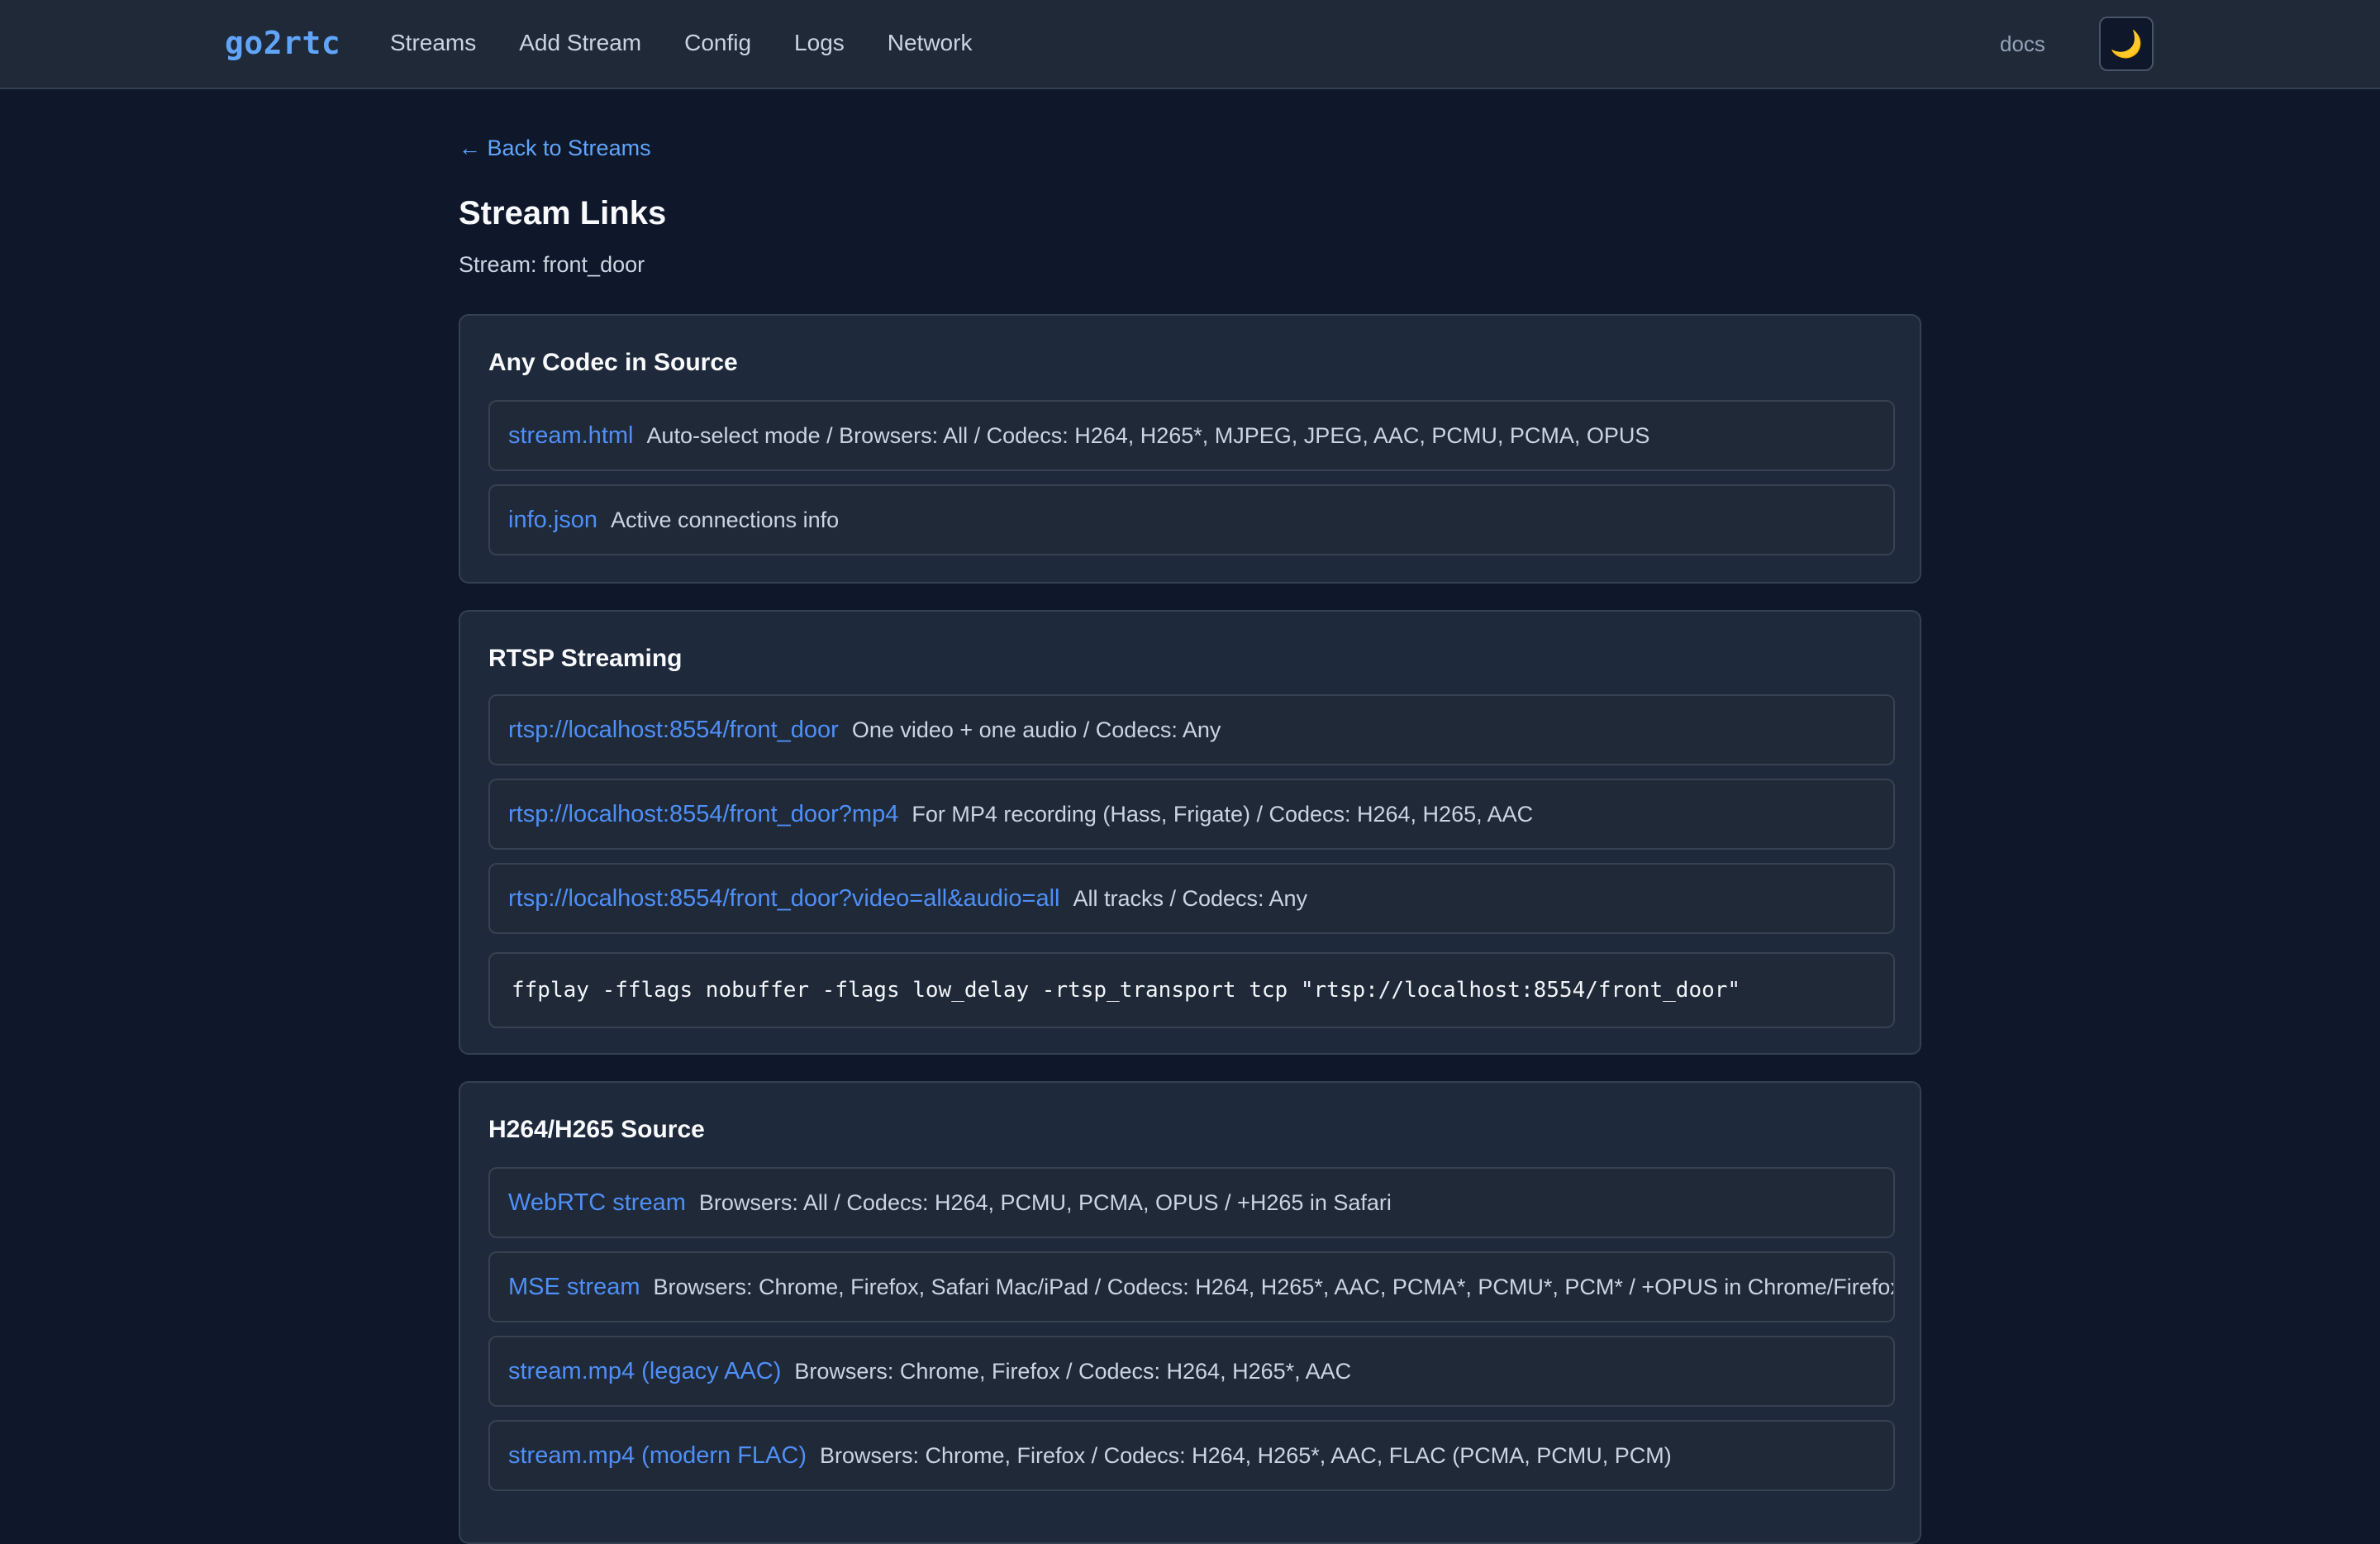  Describe the element at coordinates (1191, 519) in the screenshot. I see `link-row: info.json Active connections info` at that location.